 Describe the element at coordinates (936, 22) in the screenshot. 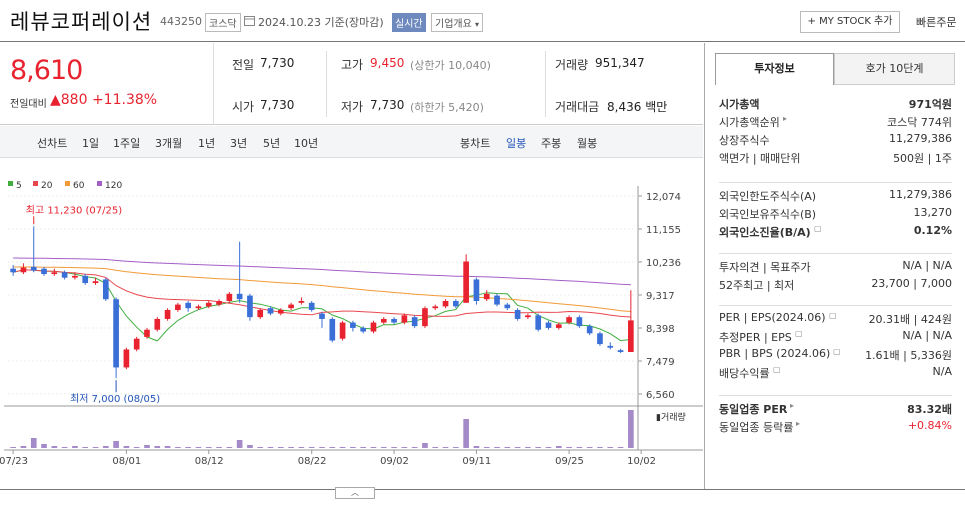

I see `quick-order-link: 빠른주문` at that location.